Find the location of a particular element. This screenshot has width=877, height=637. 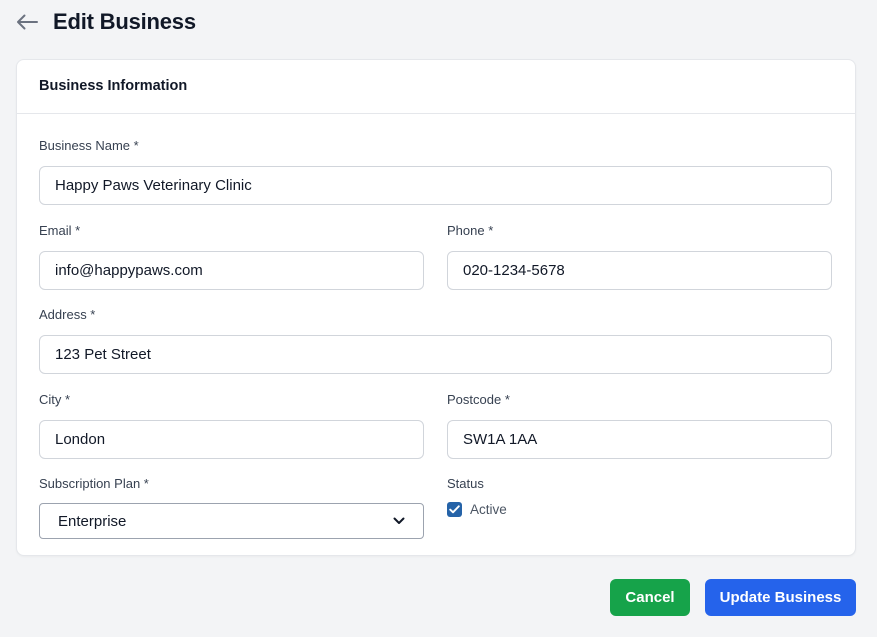

city-input is located at coordinates (231, 439).